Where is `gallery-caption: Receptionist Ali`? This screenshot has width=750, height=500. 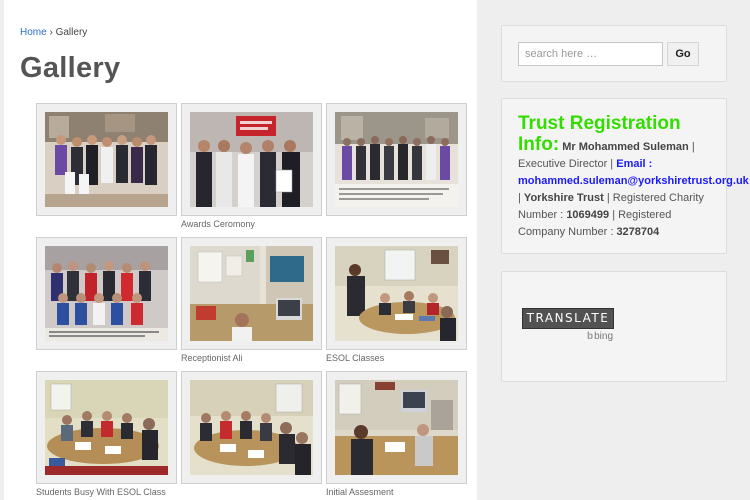
gallery-caption: Receptionist Ali is located at coordinates (212, 358).